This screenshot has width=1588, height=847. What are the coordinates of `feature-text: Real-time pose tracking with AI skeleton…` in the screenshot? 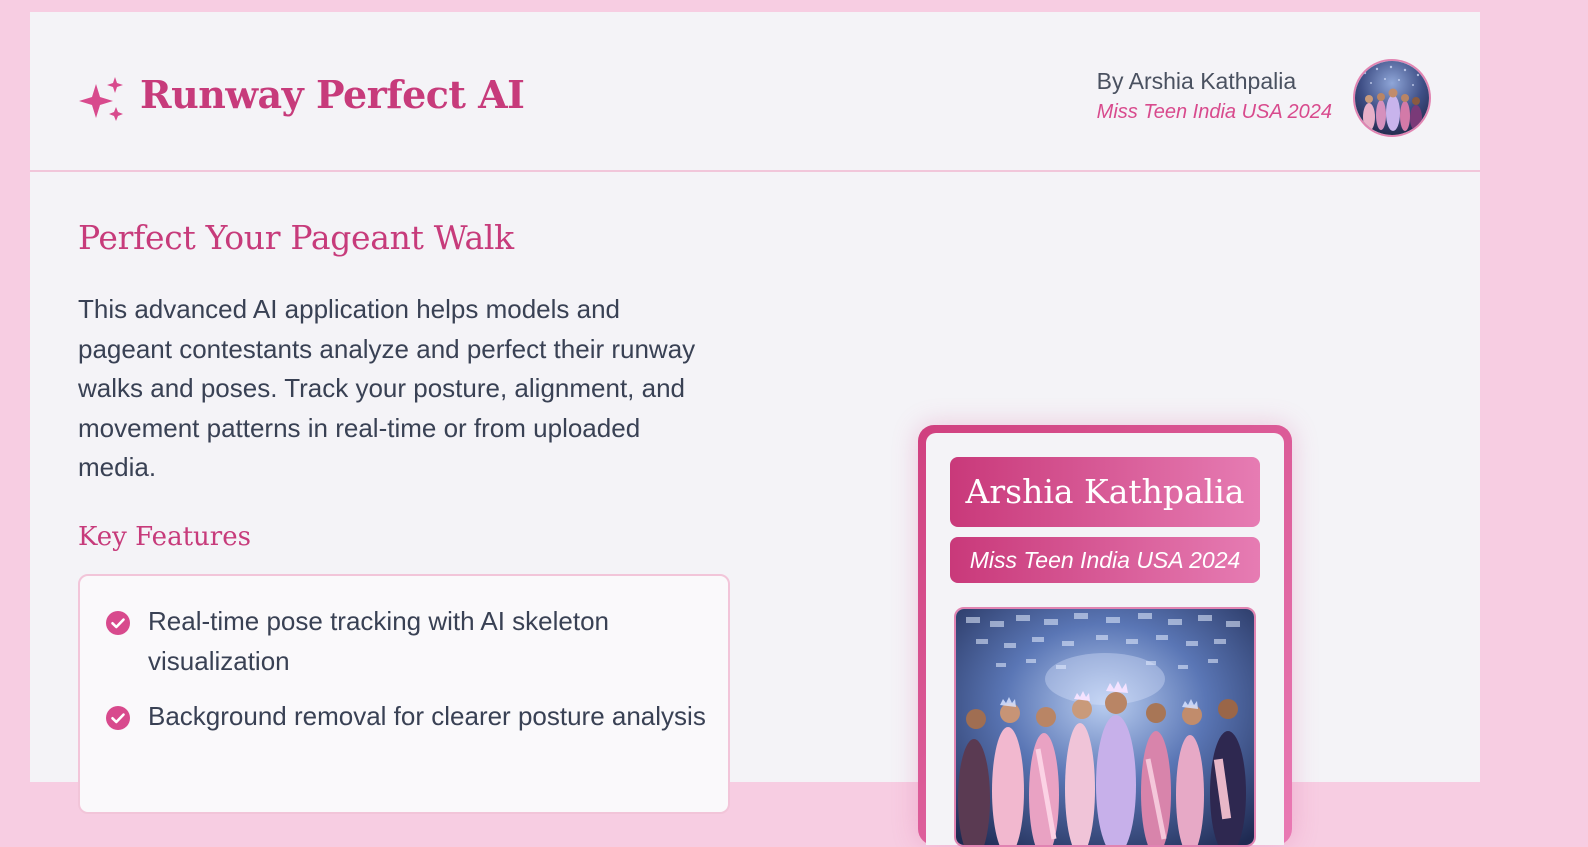 It's located at (378, 641).